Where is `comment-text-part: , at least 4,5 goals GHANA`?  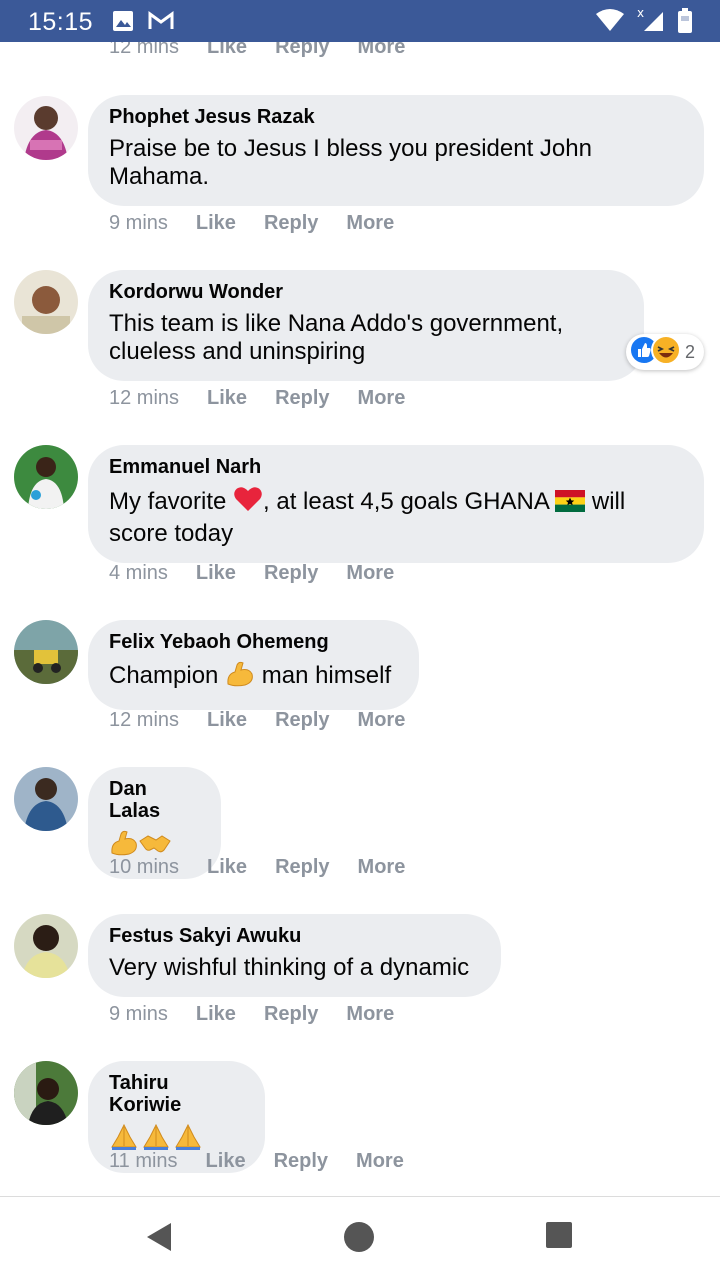 comment-text-part: , at least 4,5 goals GHANA is located at coordinates (409, 501).